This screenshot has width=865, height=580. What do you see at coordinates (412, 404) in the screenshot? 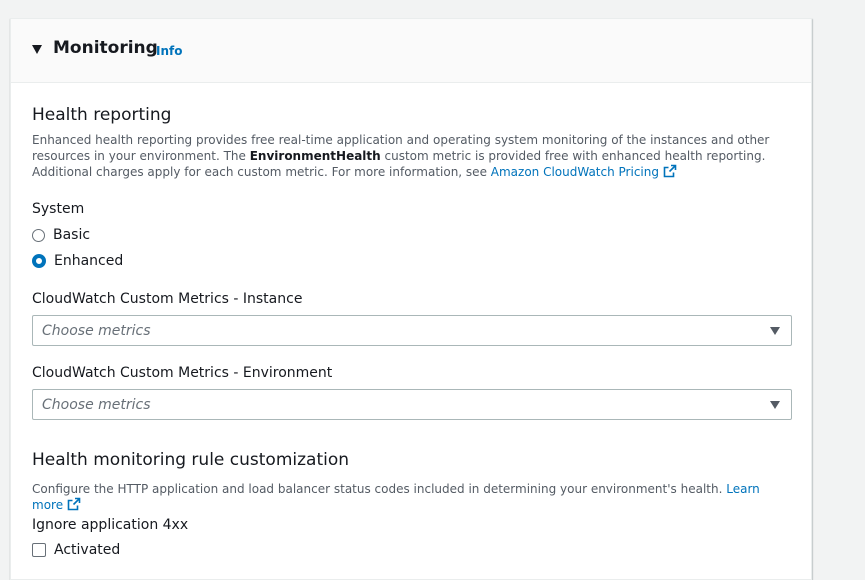
I see `environment-metrics-select: Choose metrics` at bounding box center [412, 404].